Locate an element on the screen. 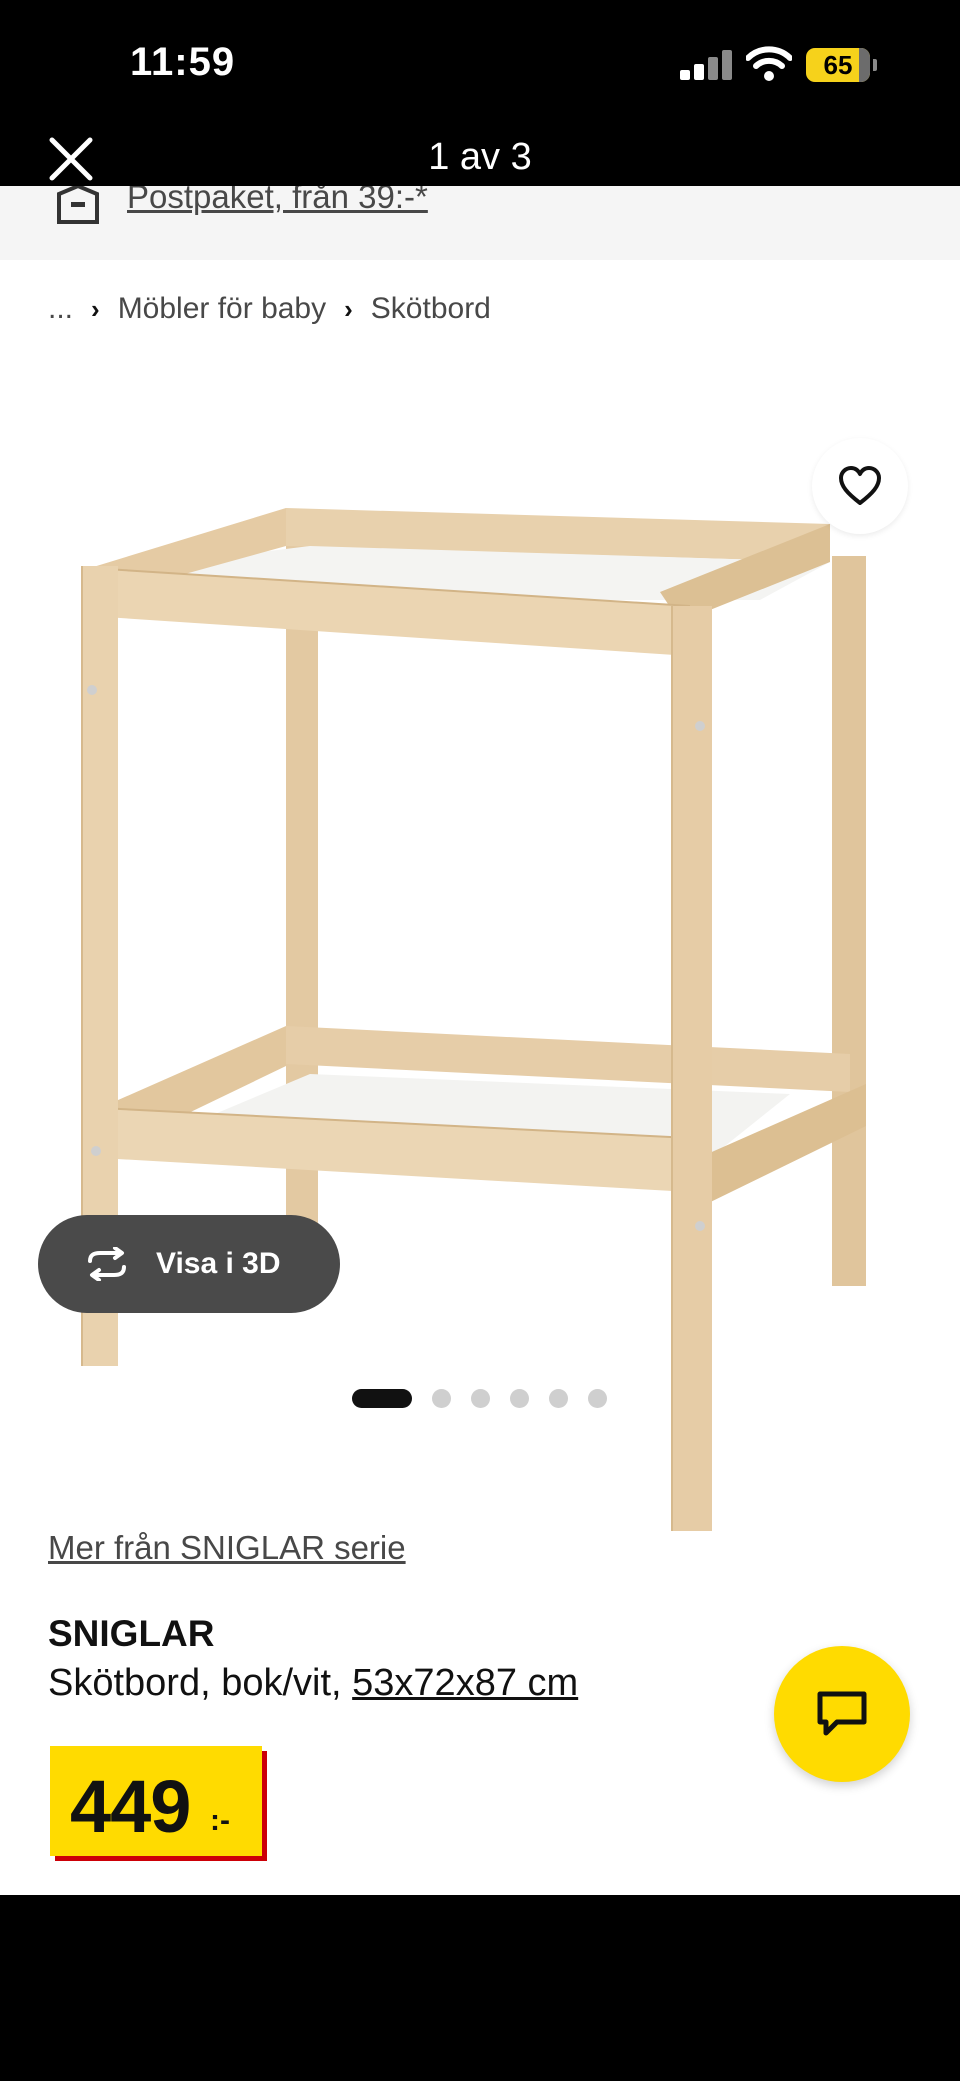 The image size is (960, 2081). view-3d-label: Visa i 3D is located at coordinates (218, 1263).